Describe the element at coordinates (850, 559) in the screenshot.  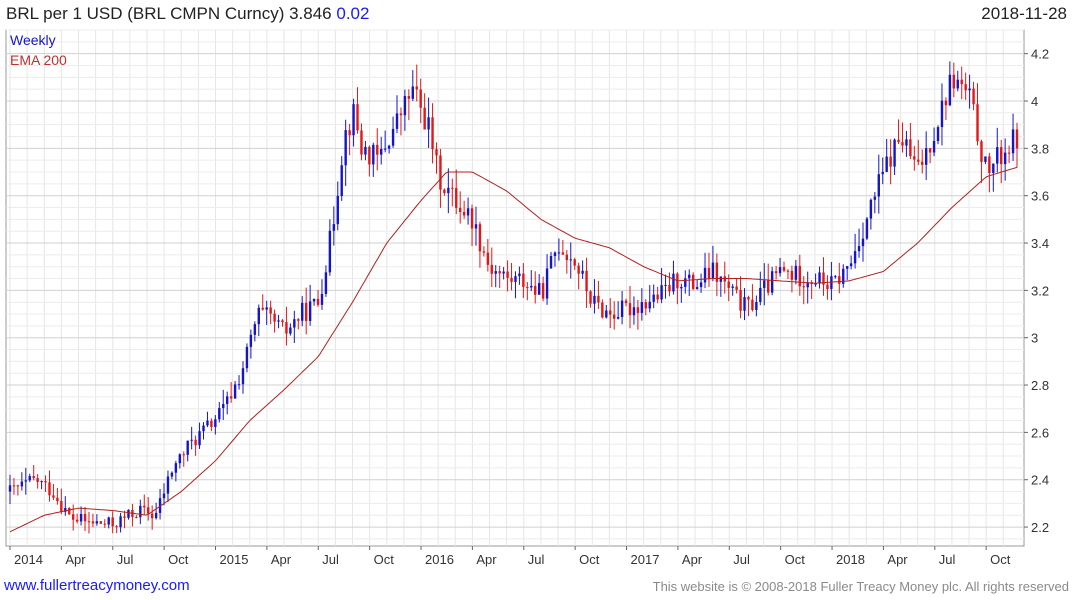
I see `x-tick-label: 2018` at that location.